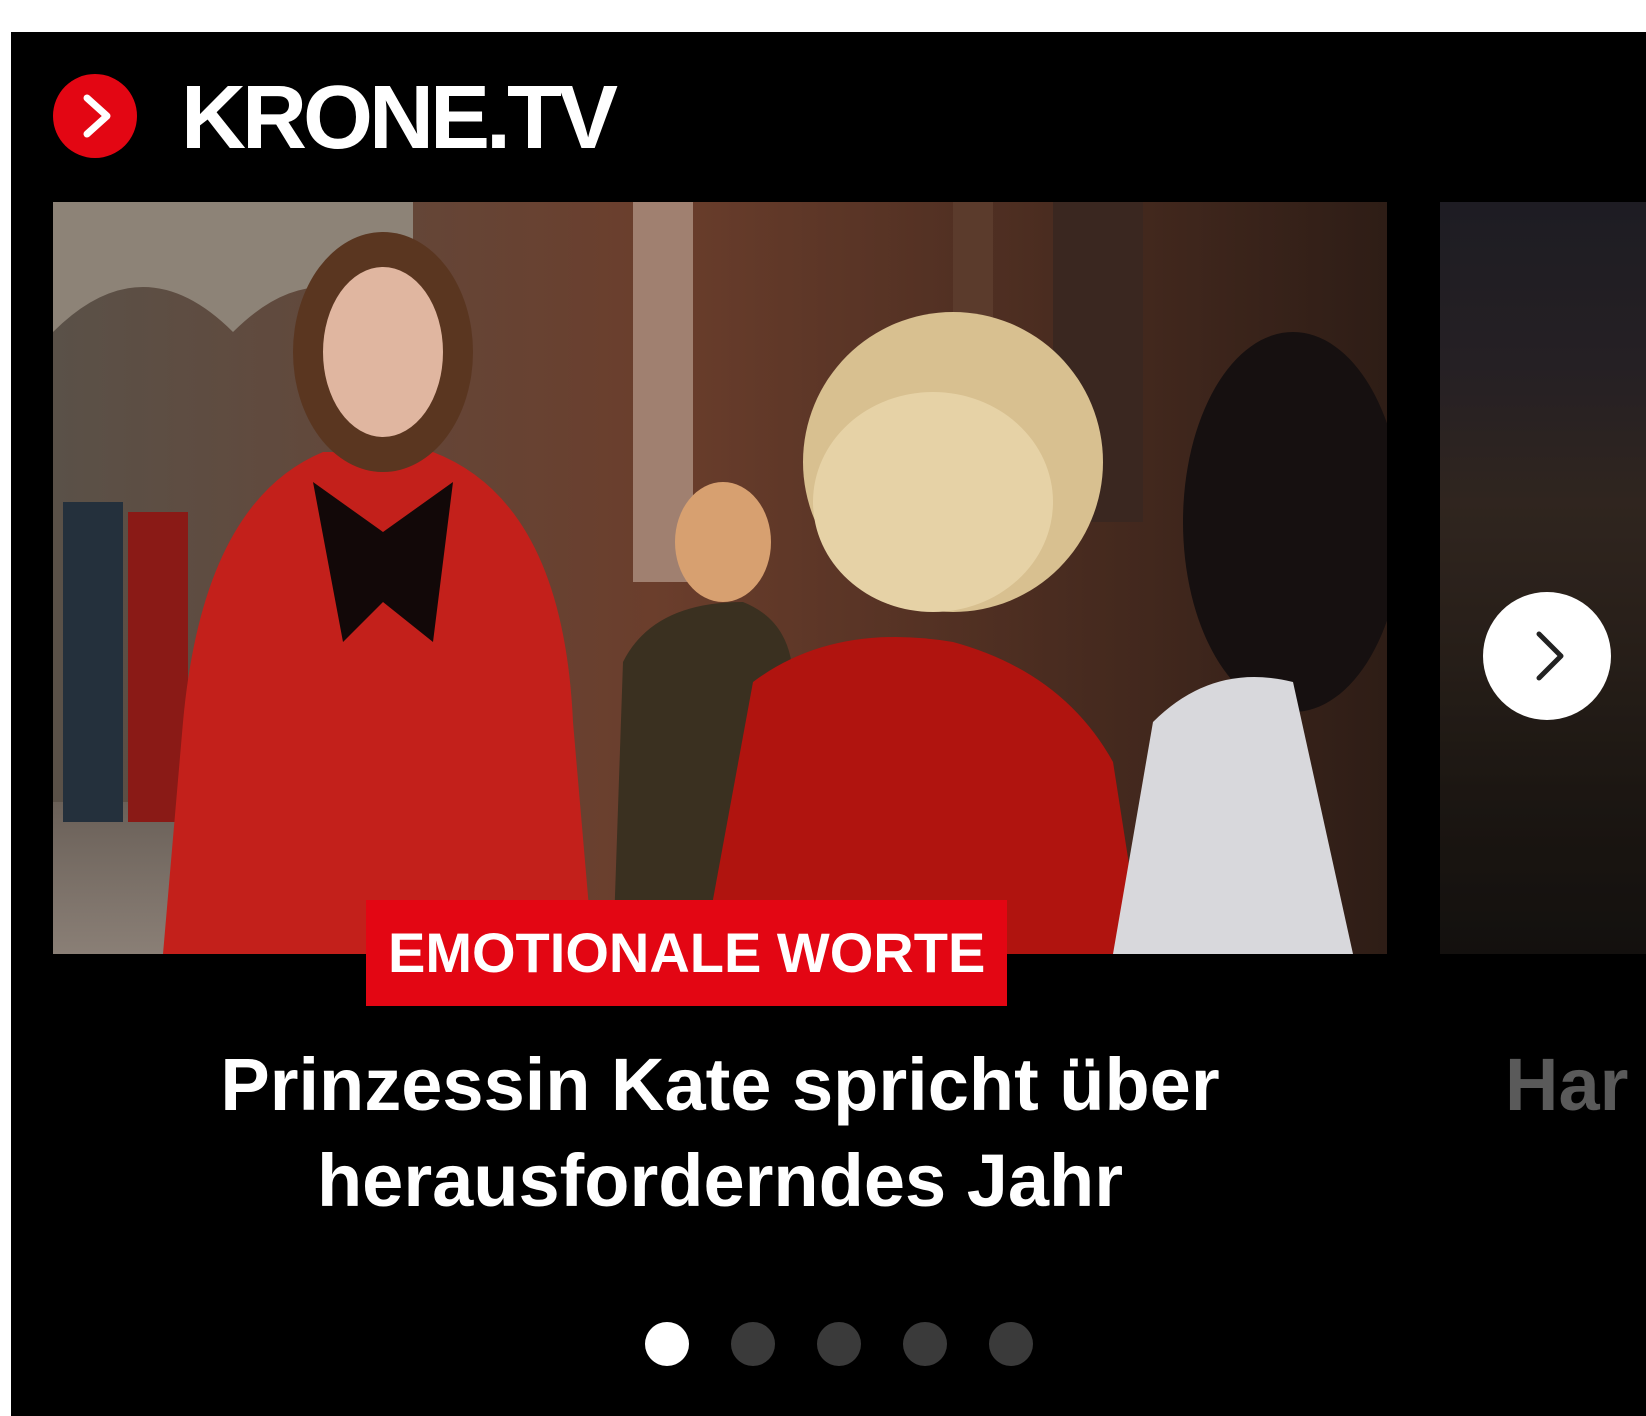  I want to click on header-arrow-icon, so click(95, 116).